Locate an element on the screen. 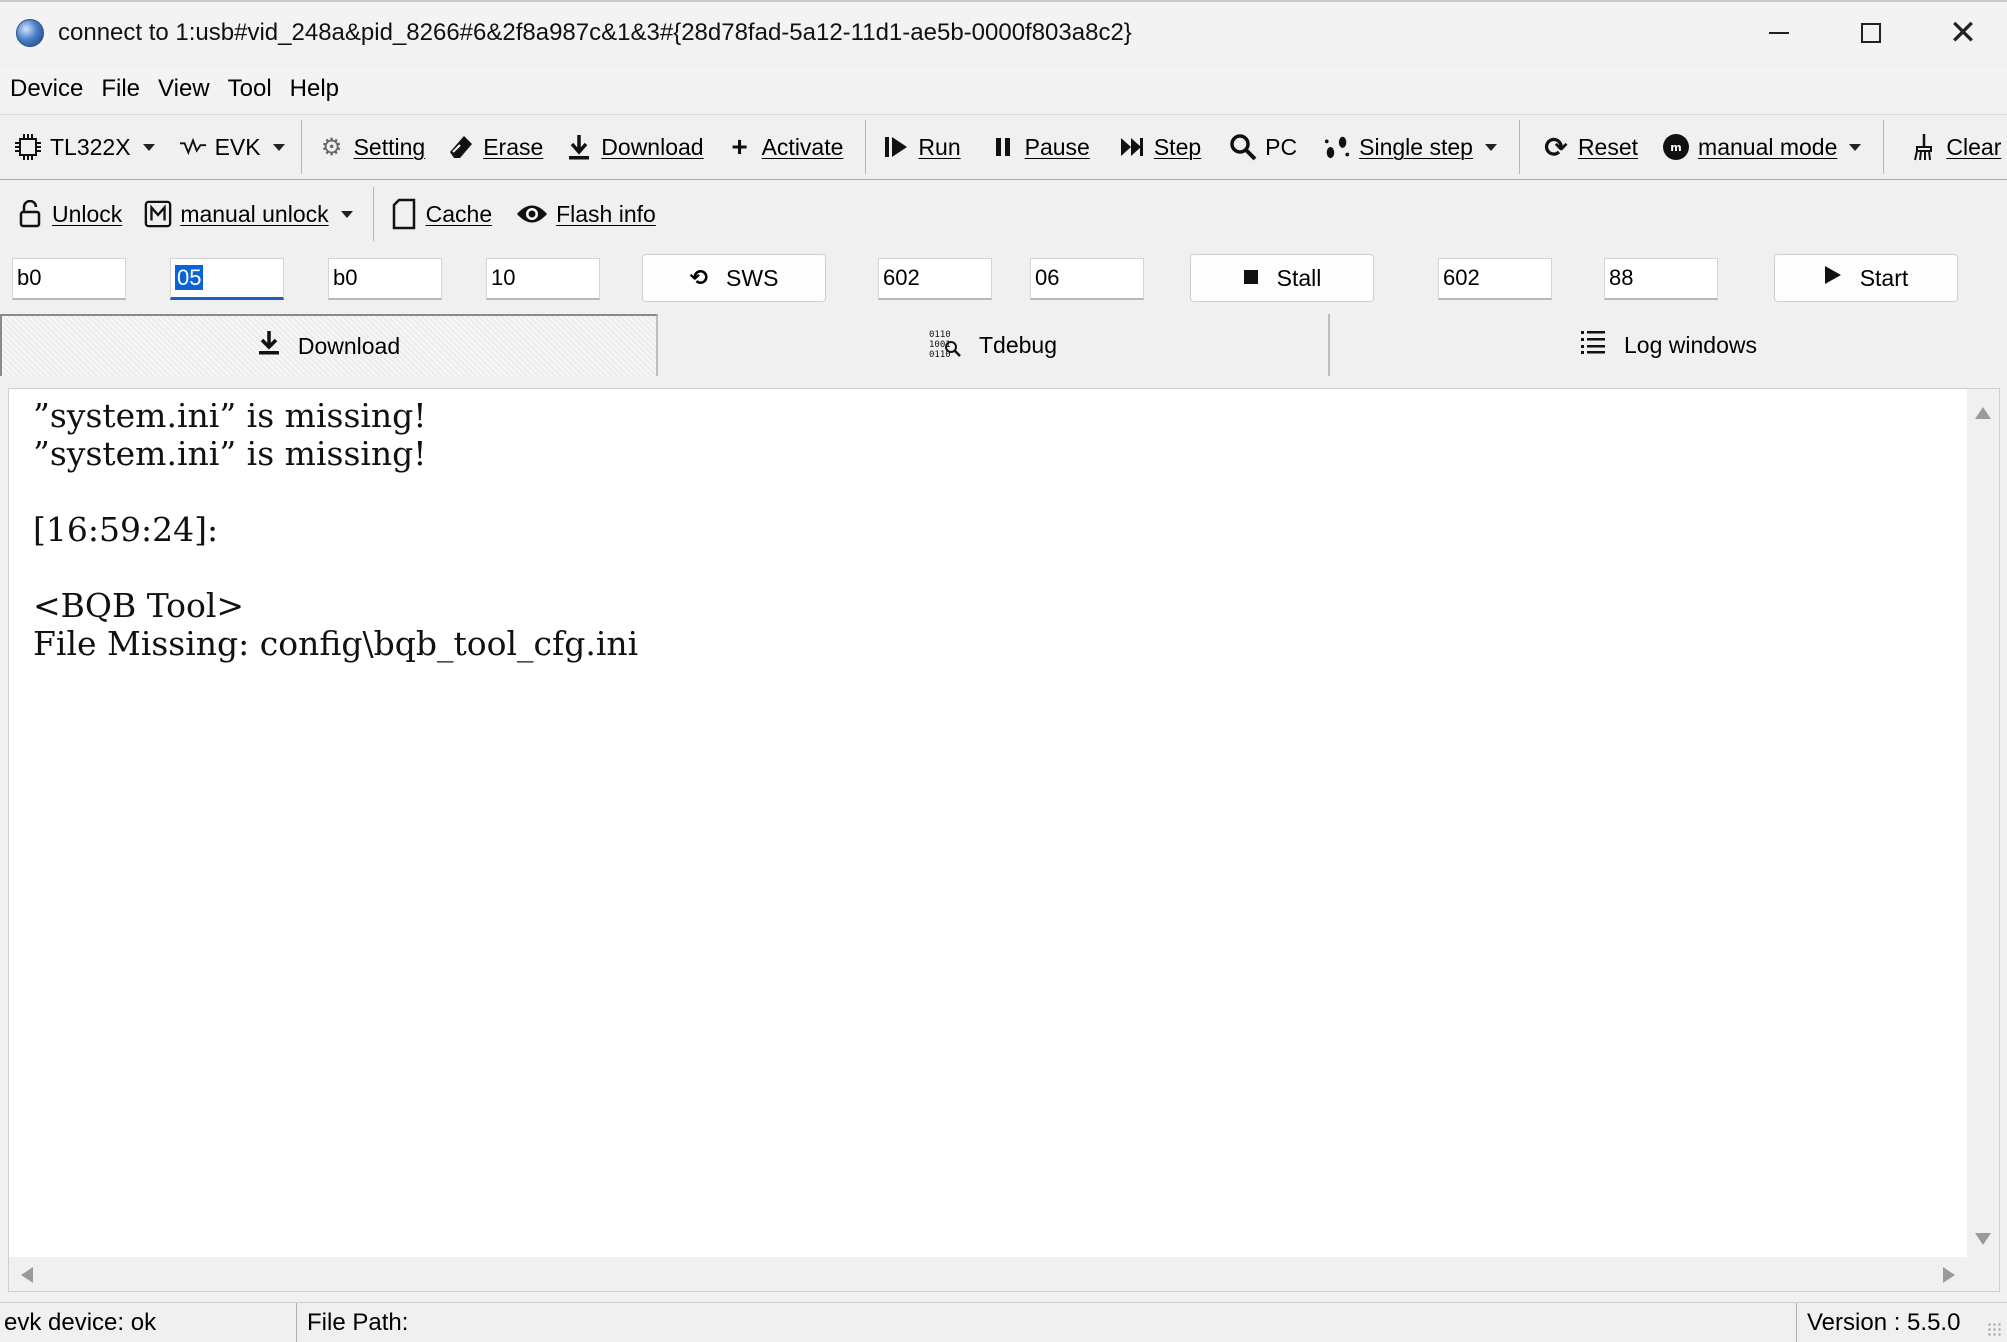 The height and width of the screenshot is (1342, 2007). menu-view: View is located at coordinates (183, 89).